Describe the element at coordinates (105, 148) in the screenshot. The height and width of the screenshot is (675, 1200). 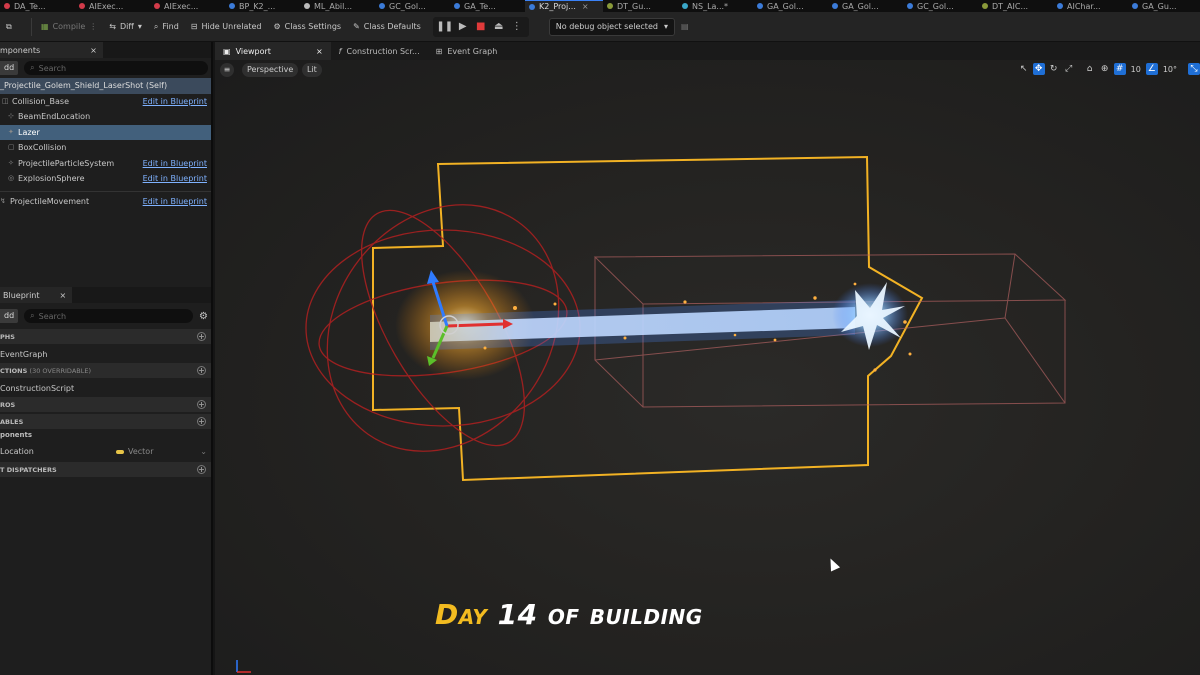
I see `component-row: ▢ BoxCollision` at that location.